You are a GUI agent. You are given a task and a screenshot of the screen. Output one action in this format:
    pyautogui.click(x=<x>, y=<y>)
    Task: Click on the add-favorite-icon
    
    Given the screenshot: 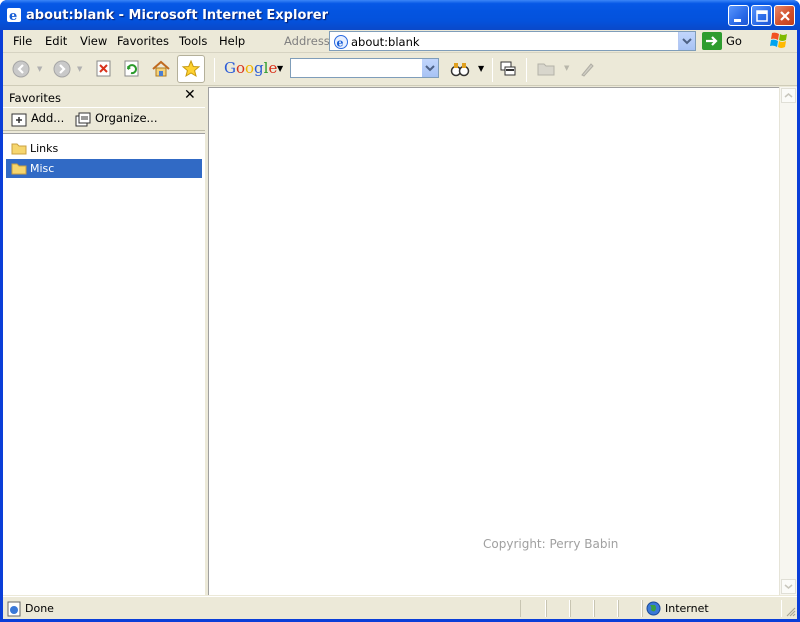 What is the action you would take?
    pyautogui.click(x=19, y=120)
    